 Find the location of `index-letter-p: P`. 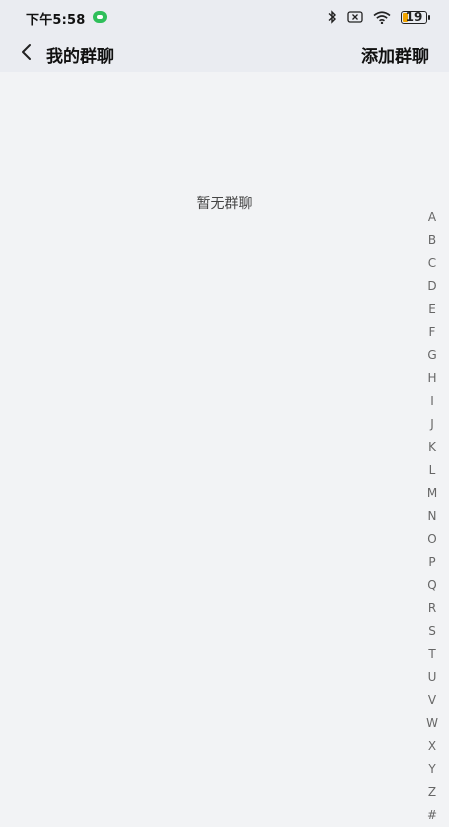

index-letter-p: P is located at coordinates (432, 562).